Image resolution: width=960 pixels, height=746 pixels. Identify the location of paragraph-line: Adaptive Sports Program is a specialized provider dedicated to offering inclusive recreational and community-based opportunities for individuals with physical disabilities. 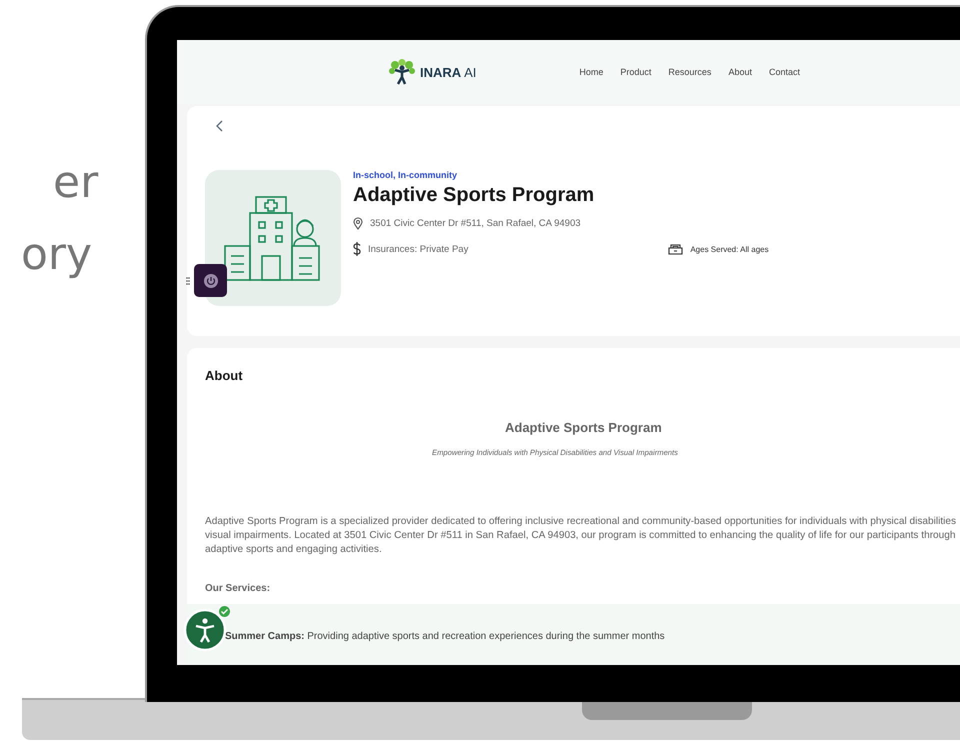
(581, 522).